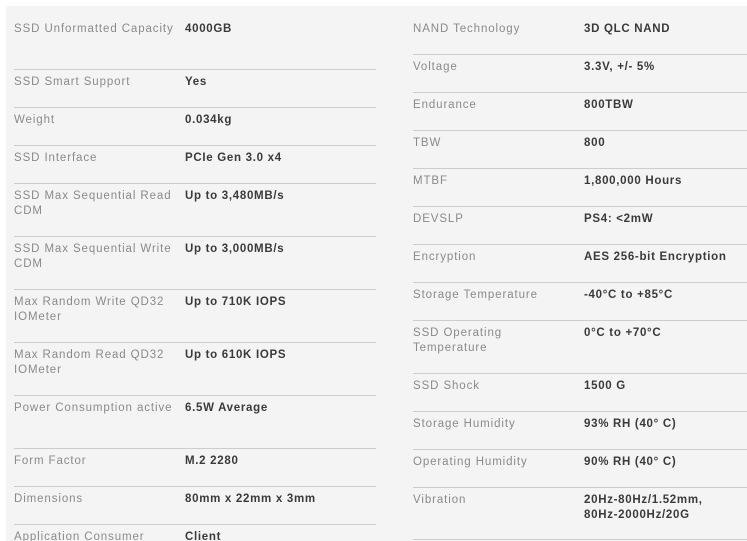  I want to click on spec-value: 3D QLC NAND, so click(627, 29).